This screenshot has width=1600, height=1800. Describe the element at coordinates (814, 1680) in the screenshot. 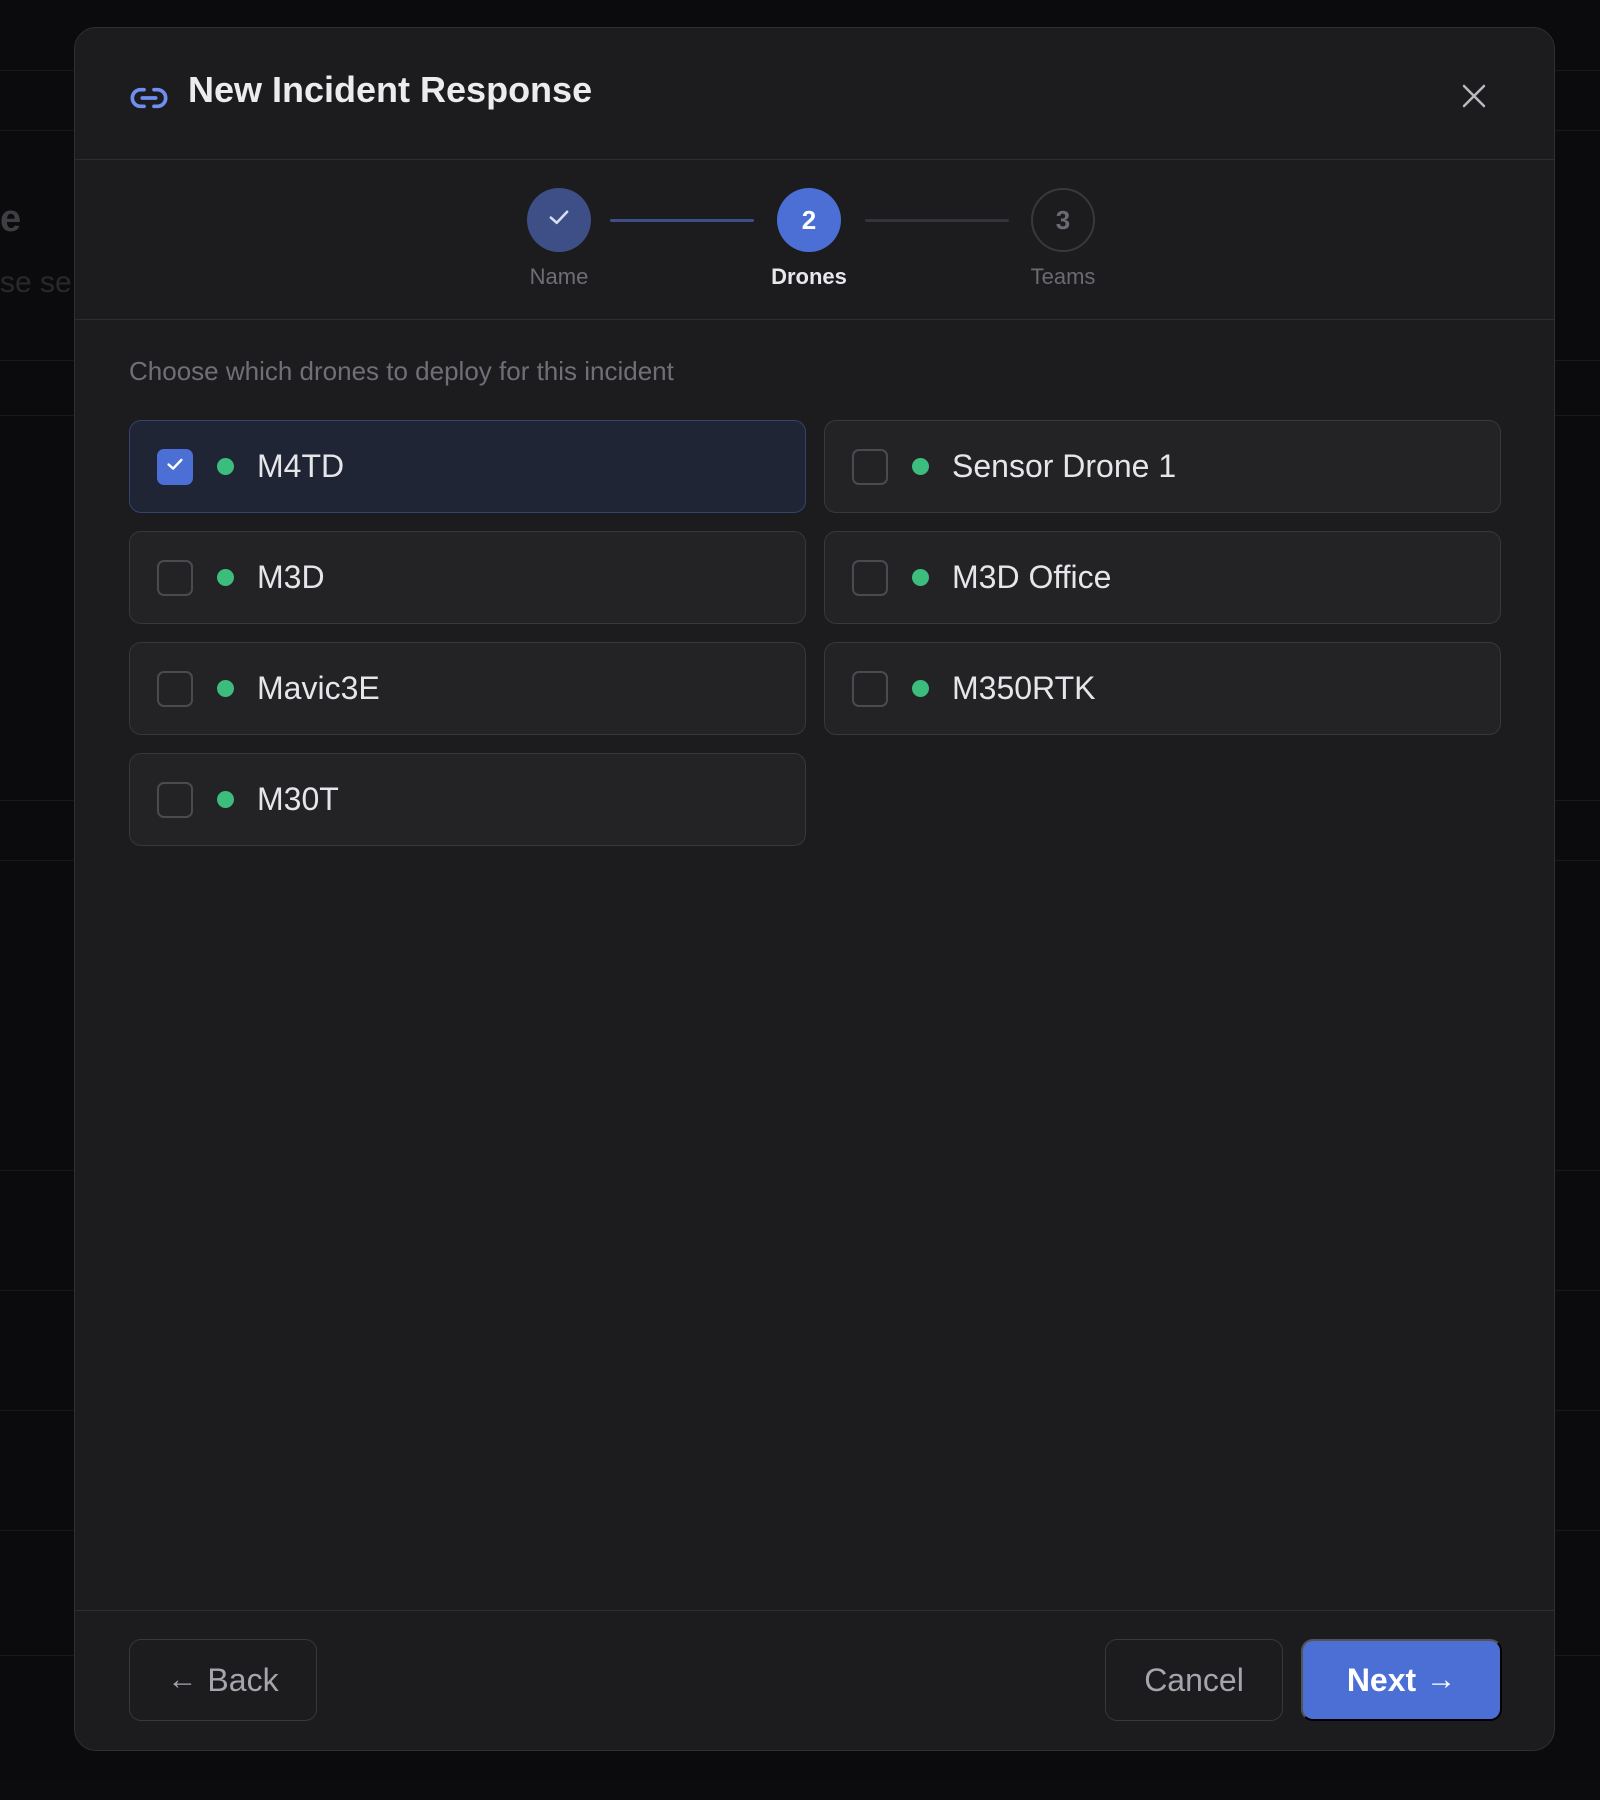

I see `dialog-footer: ← Back Cancel Next →` at that location.